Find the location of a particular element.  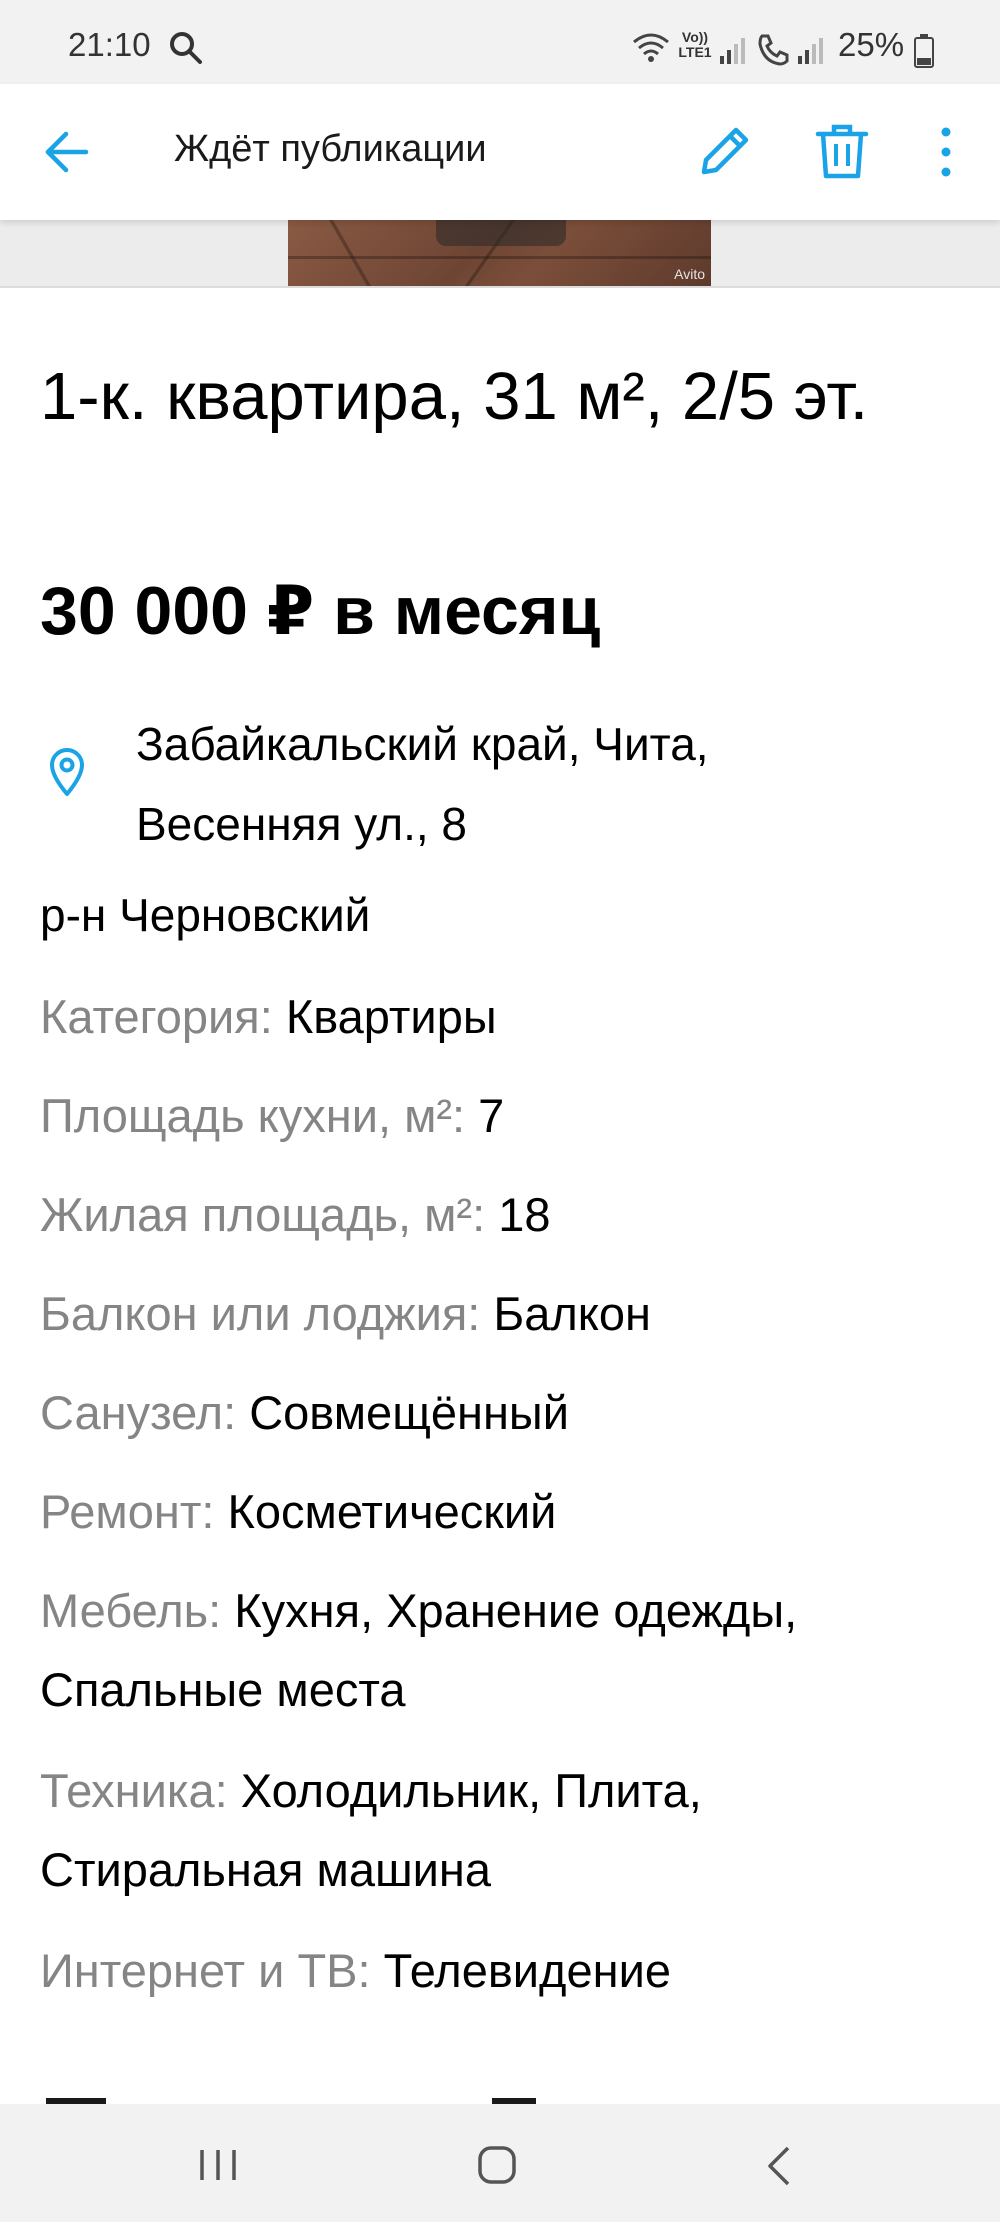

param-label: Ремонт: is located at coordinates (127, 1511).